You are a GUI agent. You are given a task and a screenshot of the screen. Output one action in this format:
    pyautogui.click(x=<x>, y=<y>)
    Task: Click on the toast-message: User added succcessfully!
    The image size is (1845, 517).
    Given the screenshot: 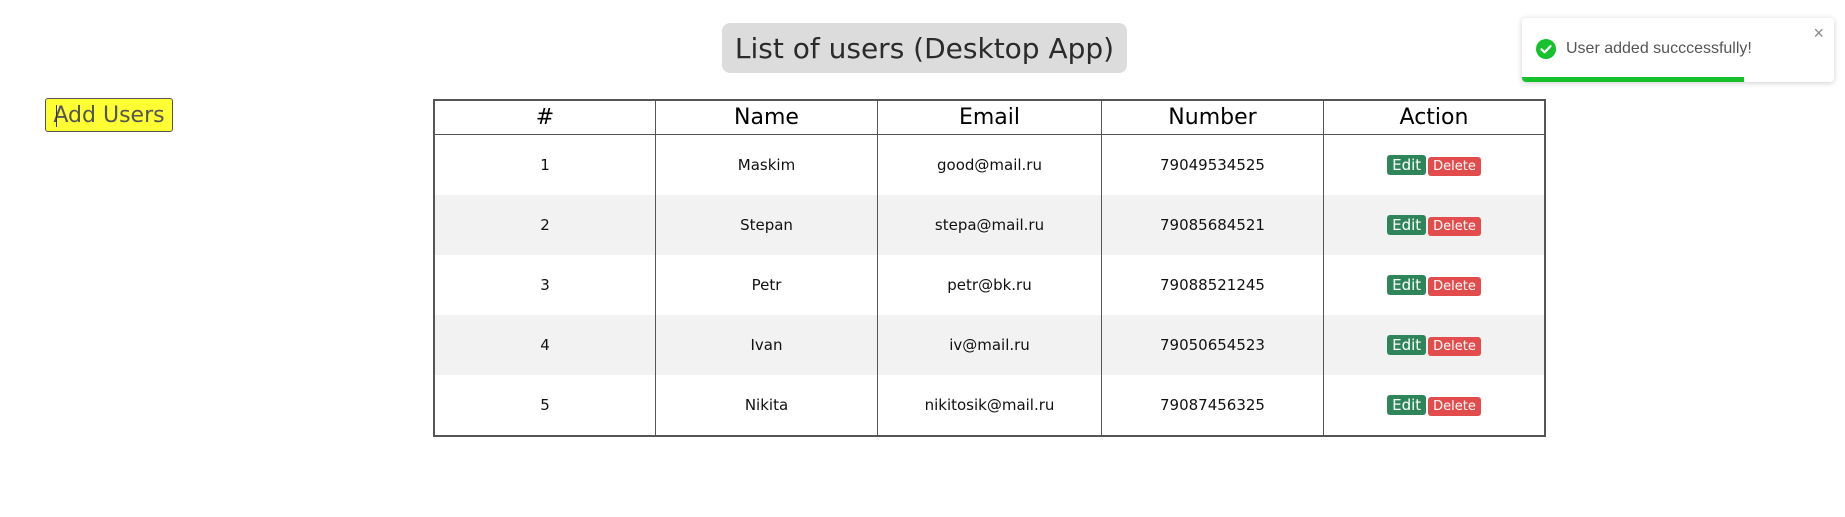 What is the action you would take?
    pyautogui.click(x=1659, y=48)
    